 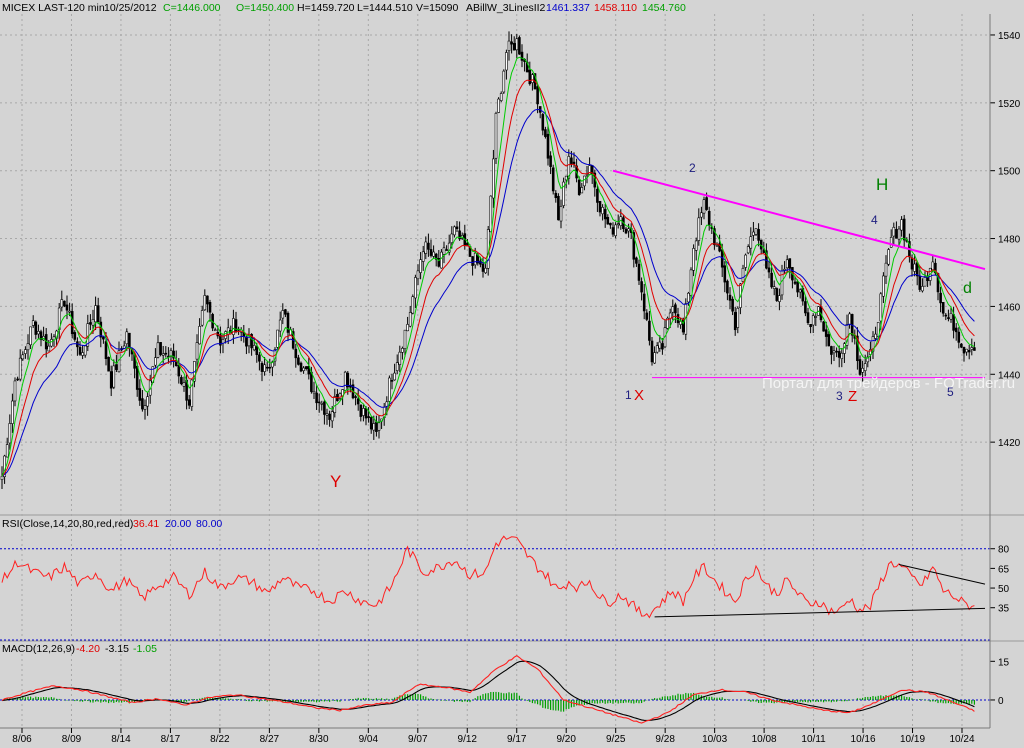 I want to click on label-d: d, so click(x=967, y=288).